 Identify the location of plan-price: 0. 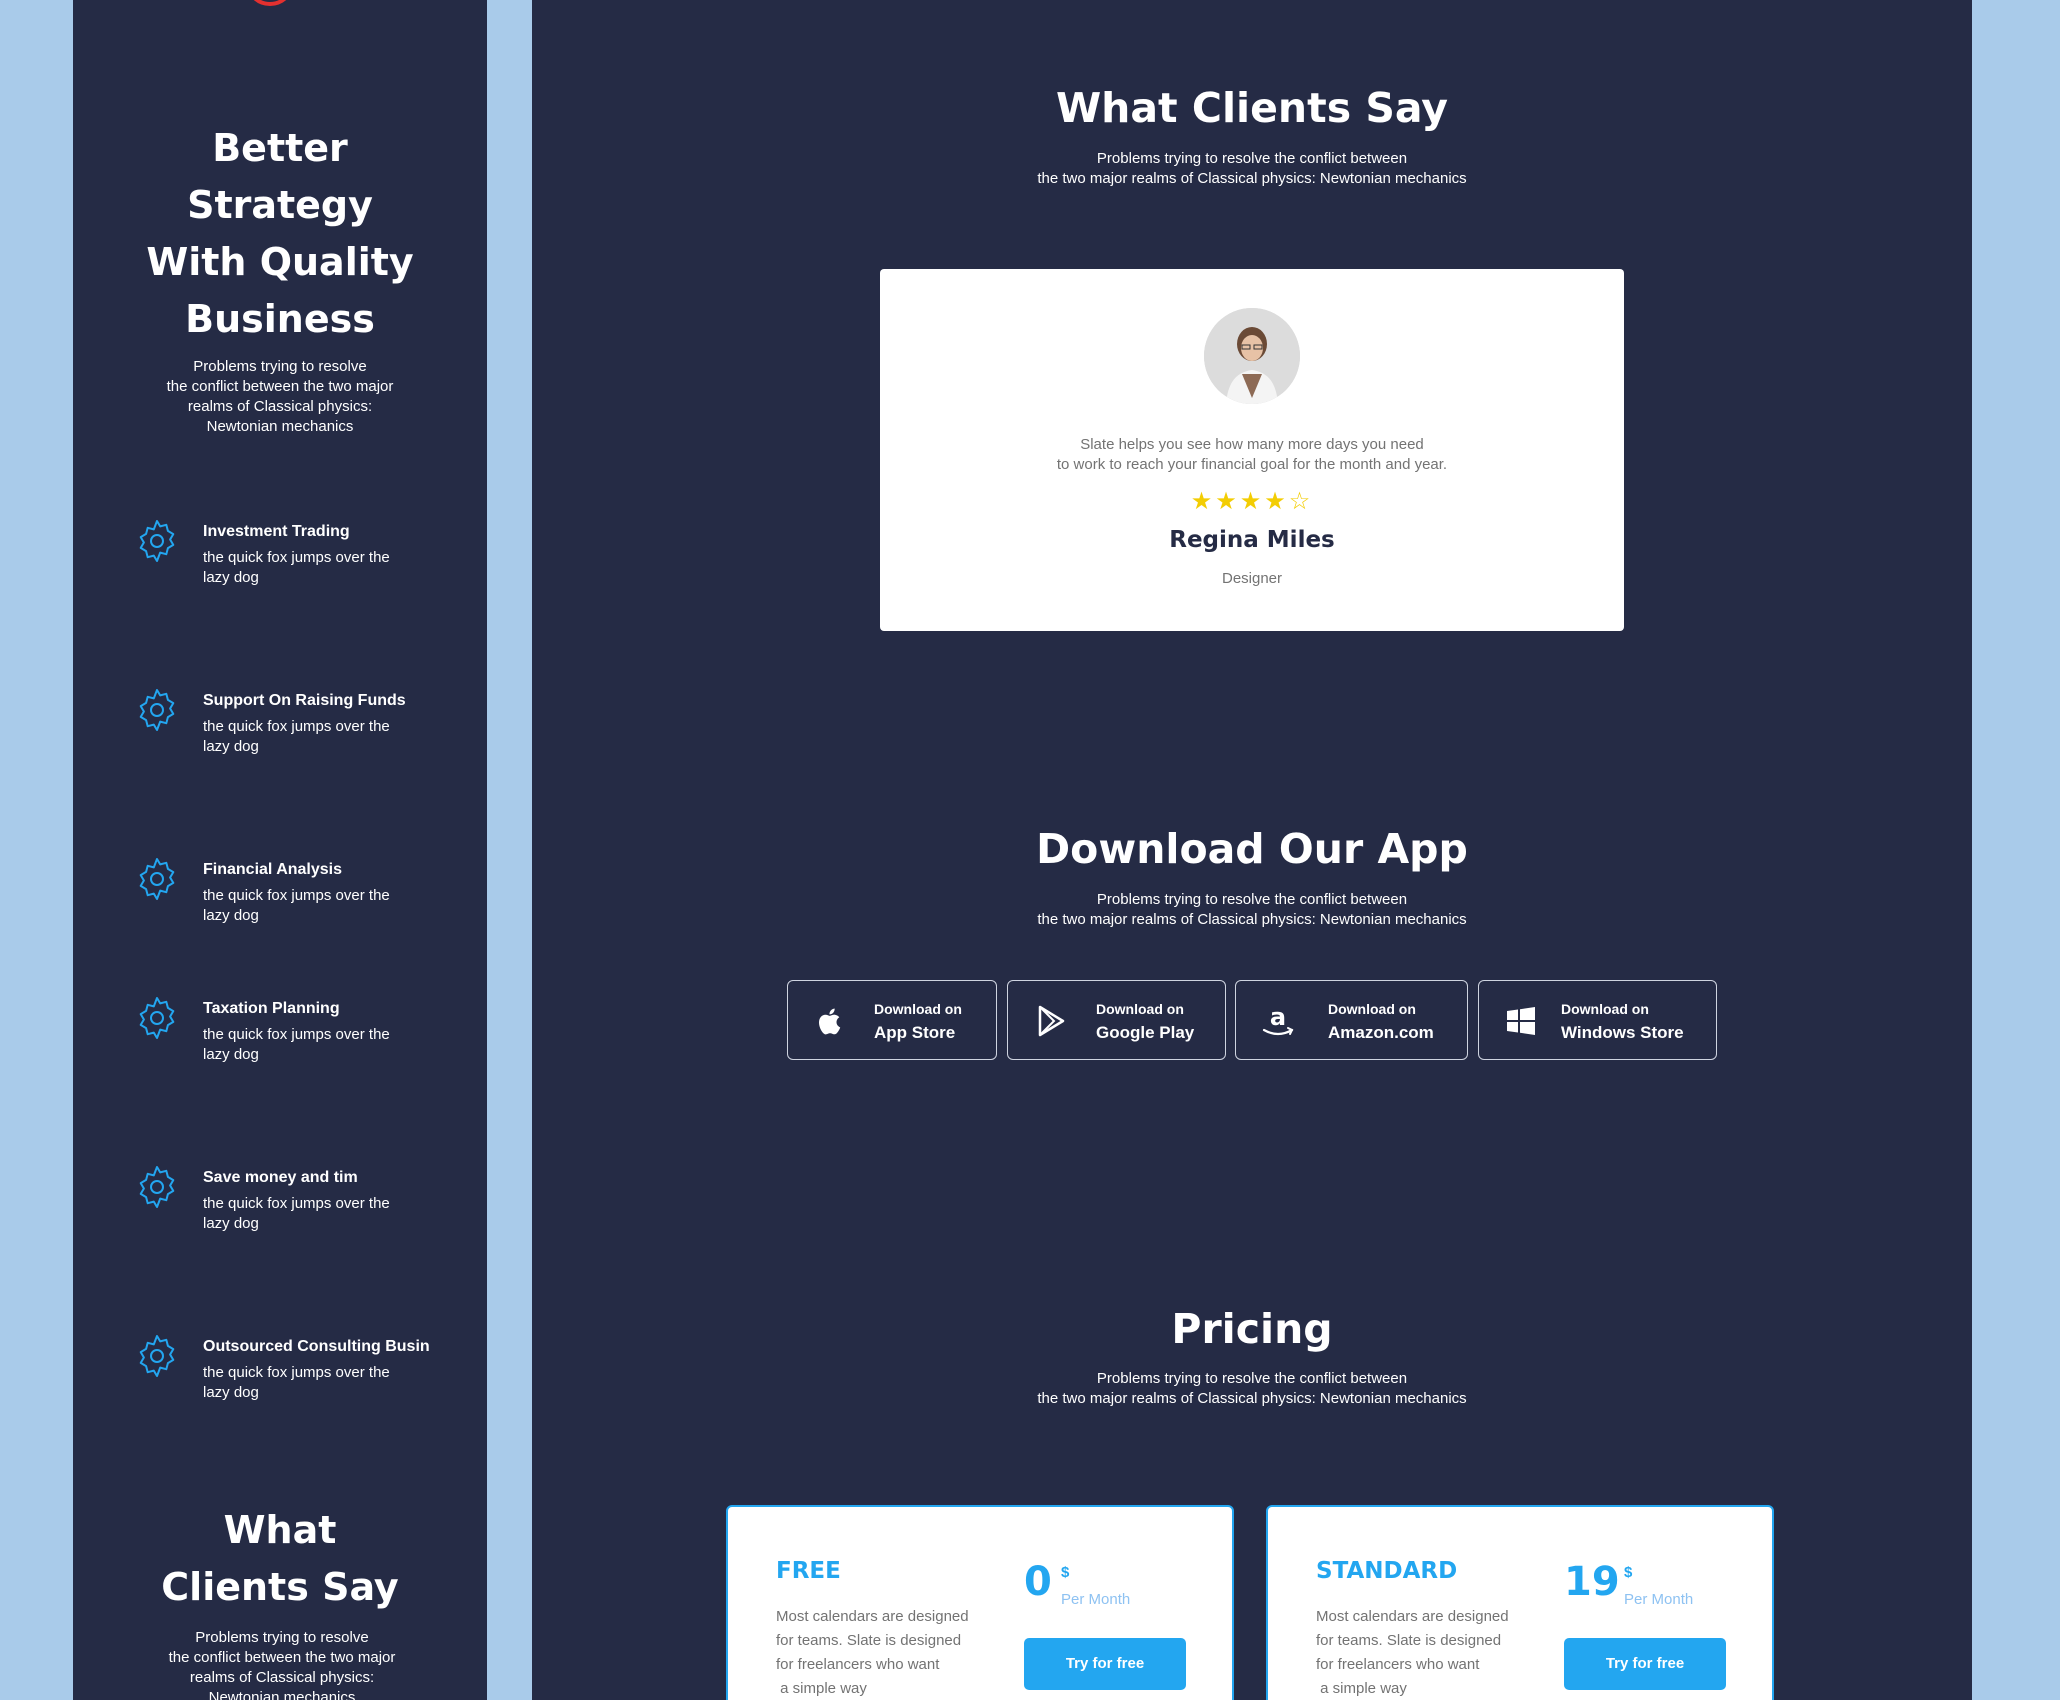
(1038, 1582).